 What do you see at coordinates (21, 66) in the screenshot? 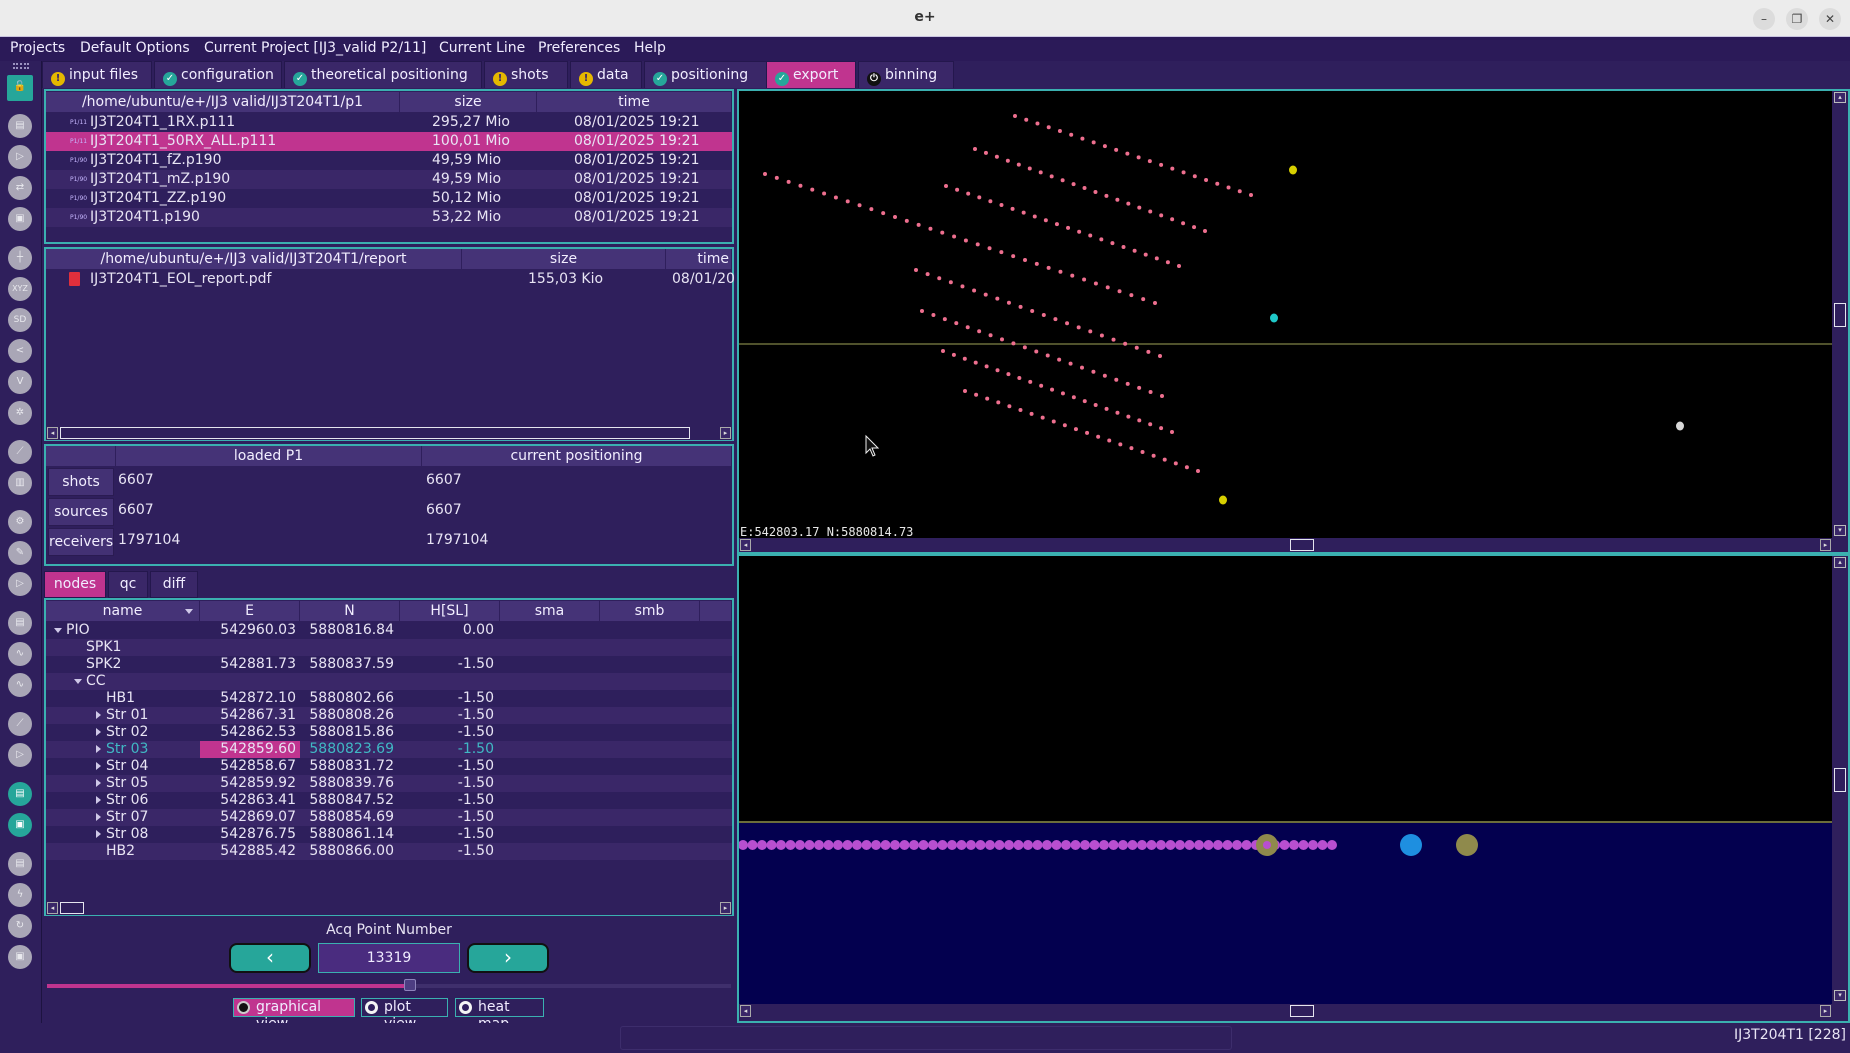
I see `toolbar-grip` at bounding box center [21, 66].